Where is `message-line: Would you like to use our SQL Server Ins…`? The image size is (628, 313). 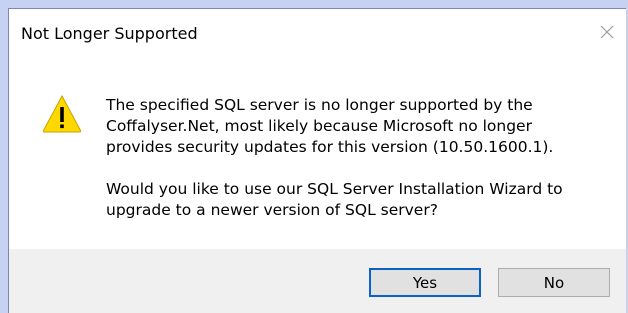
message-line: Would you like to use our SQL Server Ins… is located at coordinates (334, 189).